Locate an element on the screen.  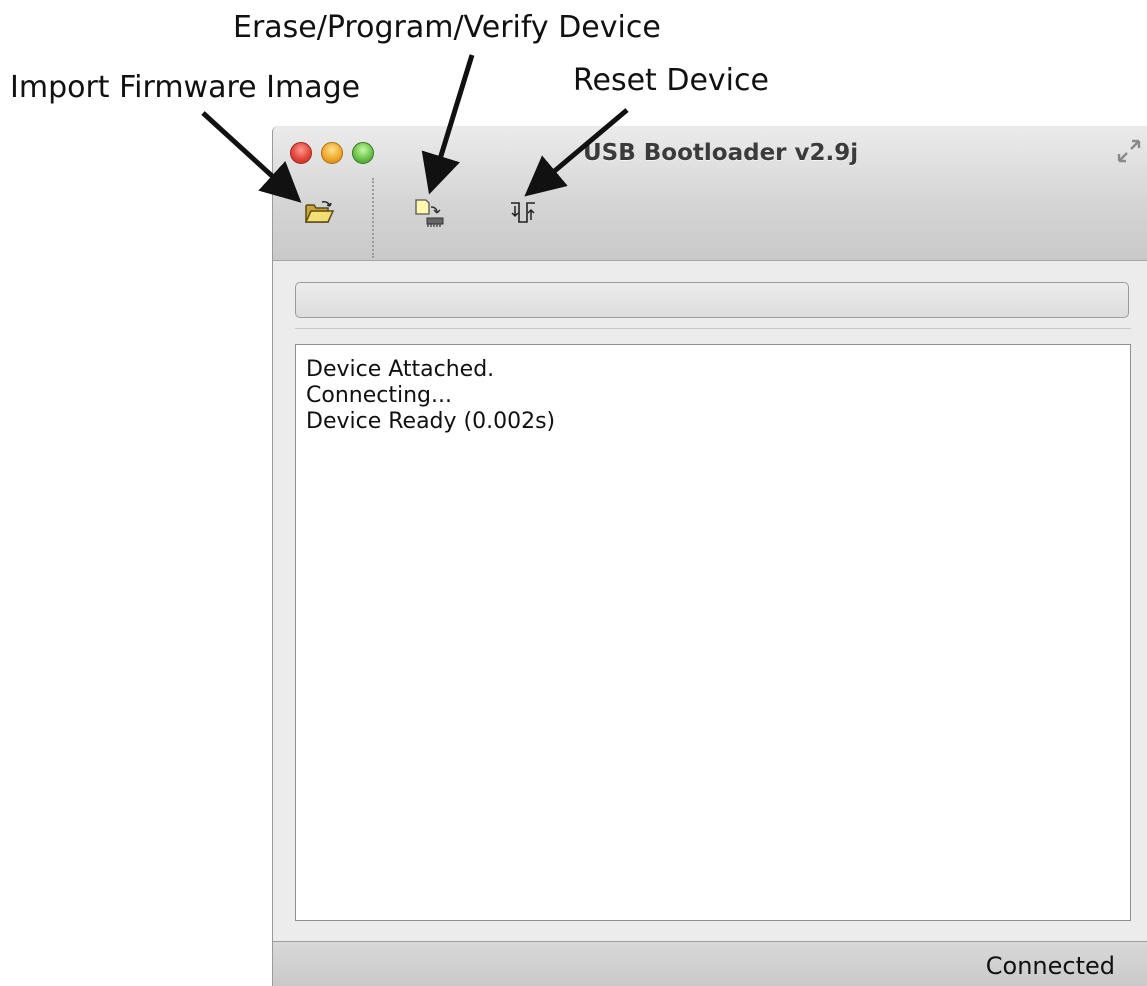
annotation-reset-device: Reset Device is located at coordinates (671, 80).